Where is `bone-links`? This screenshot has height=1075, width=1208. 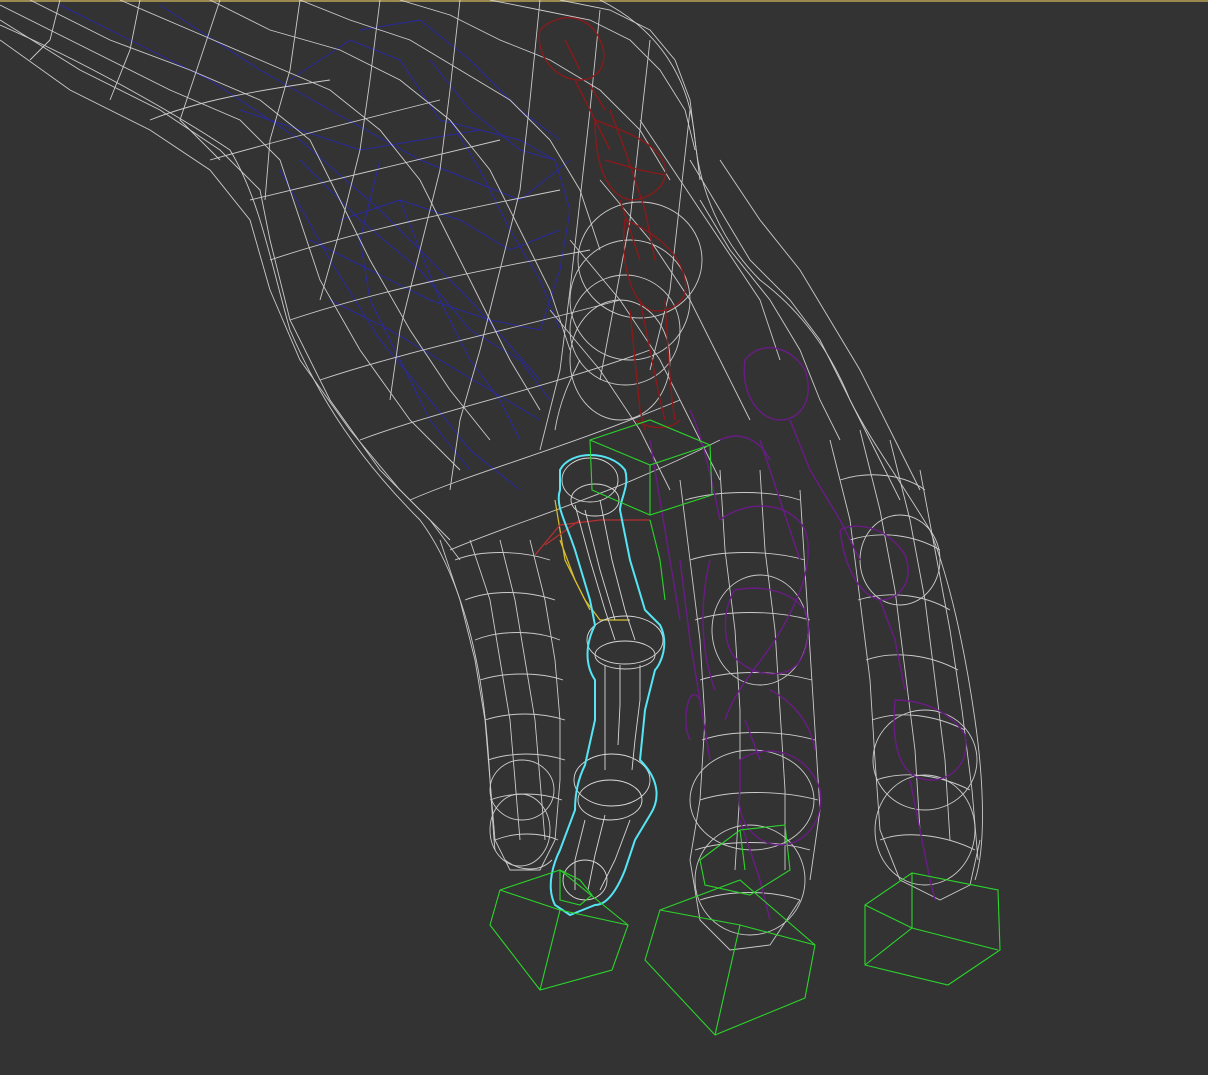
bone-links is located at coordinates (592, 560).